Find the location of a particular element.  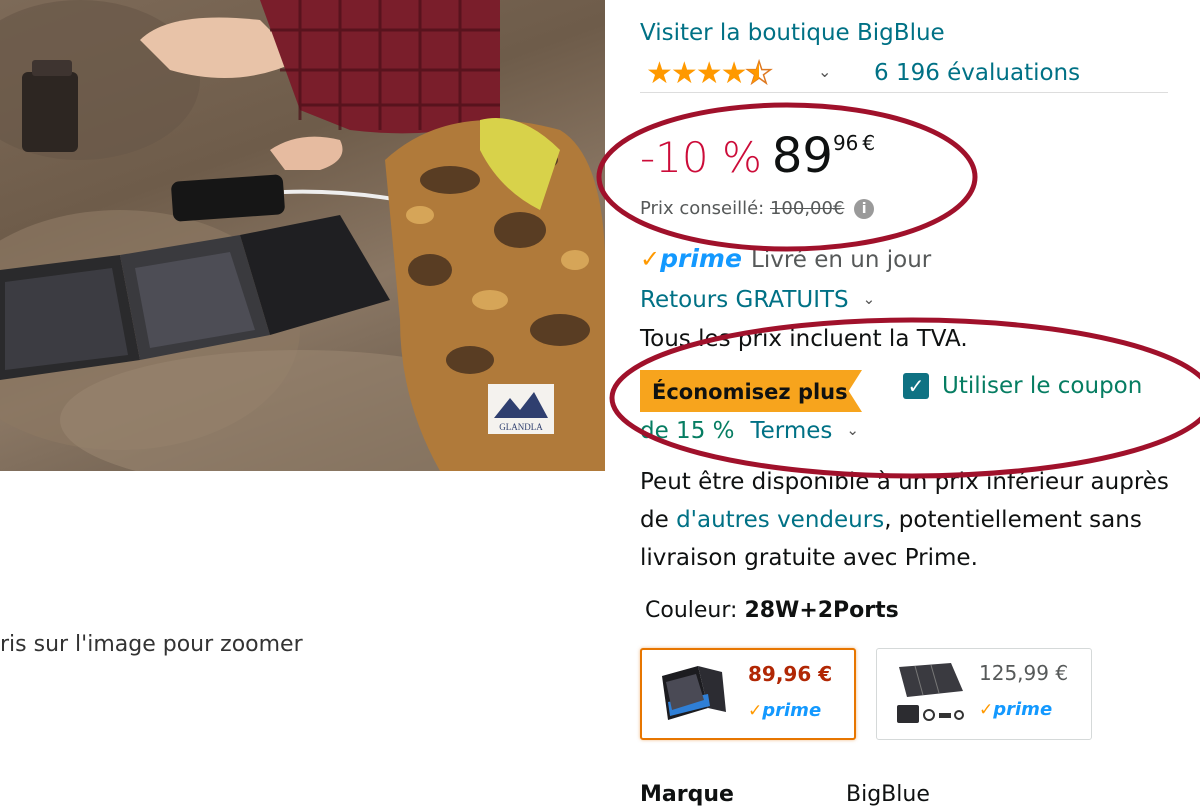

solar-panel-thumbnail is located at coordinates (694, 693).